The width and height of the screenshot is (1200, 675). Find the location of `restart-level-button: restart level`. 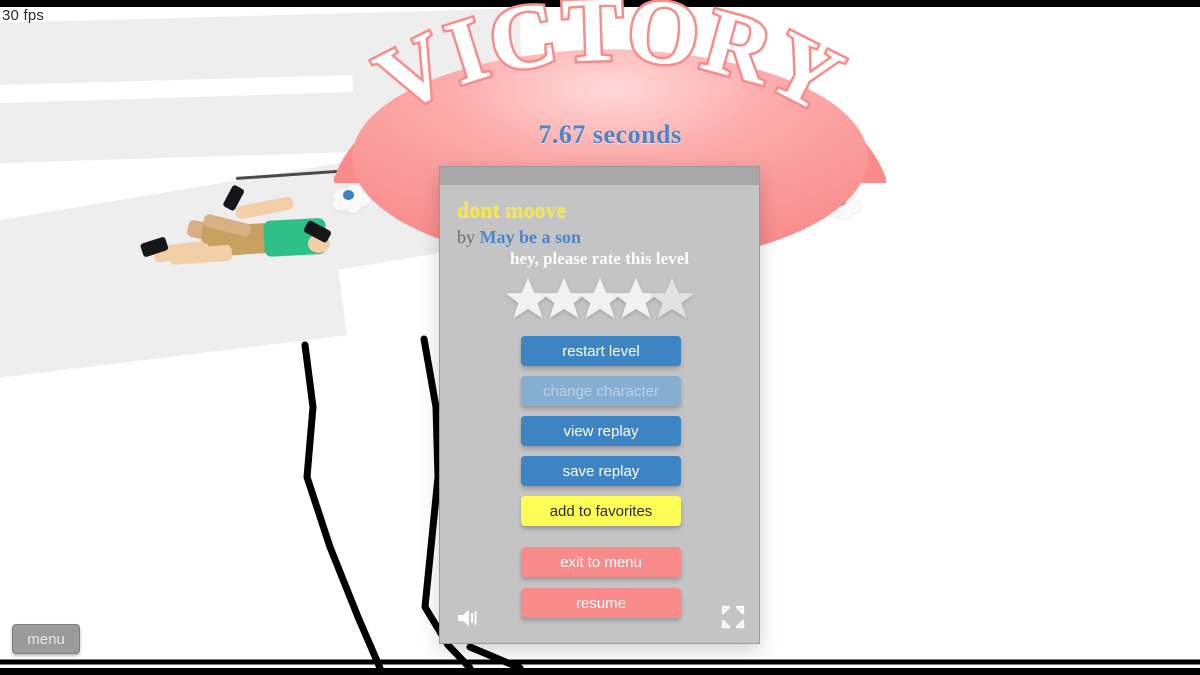

restart-level-button: restart level is located at coordinates (601, 351).